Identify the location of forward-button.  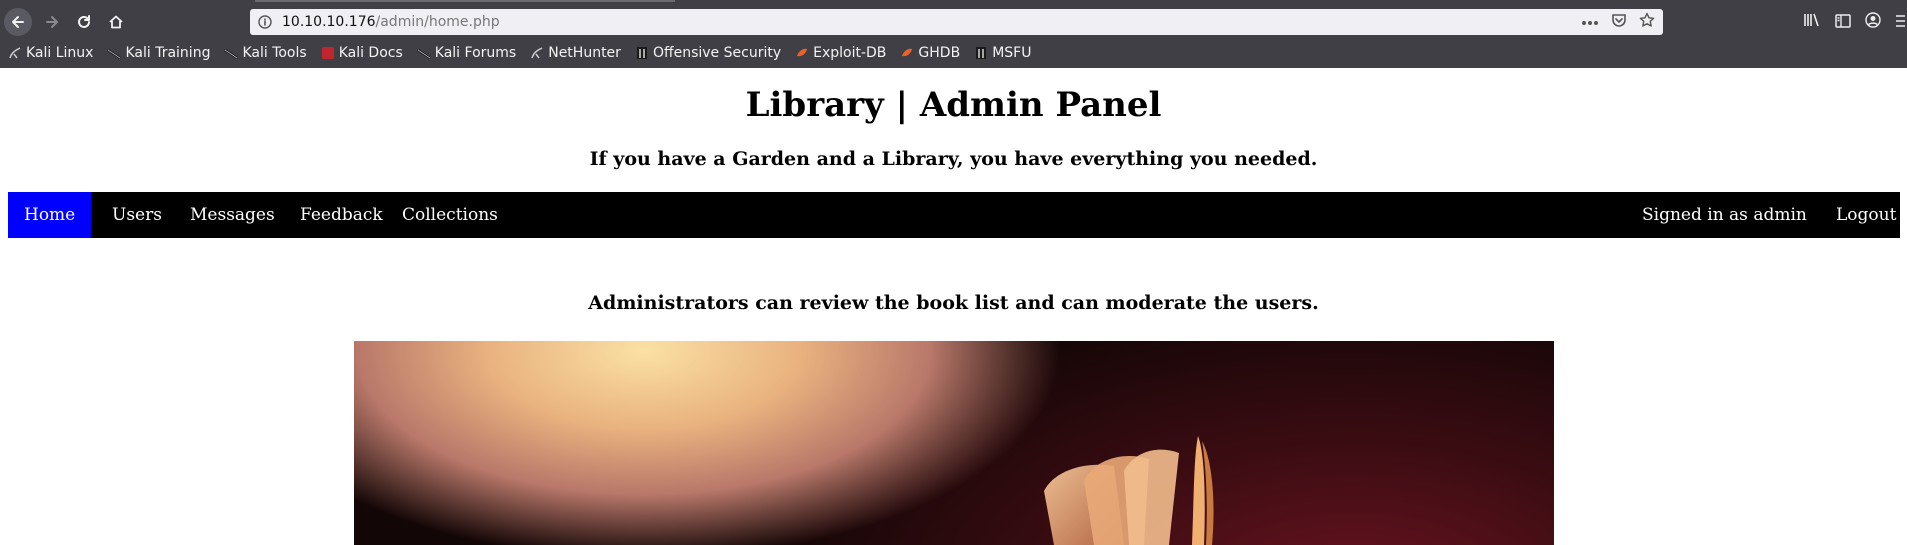
(52, 22).